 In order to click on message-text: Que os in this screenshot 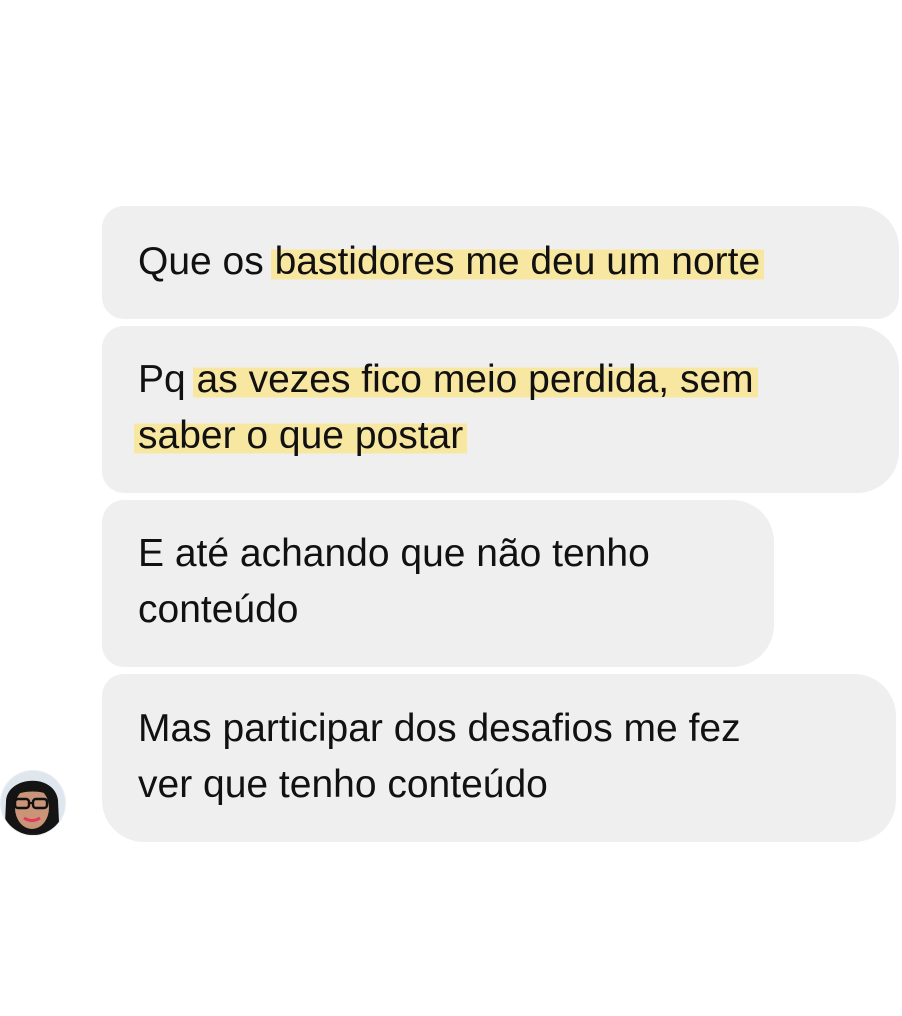, I will do `click(206, 261)`.